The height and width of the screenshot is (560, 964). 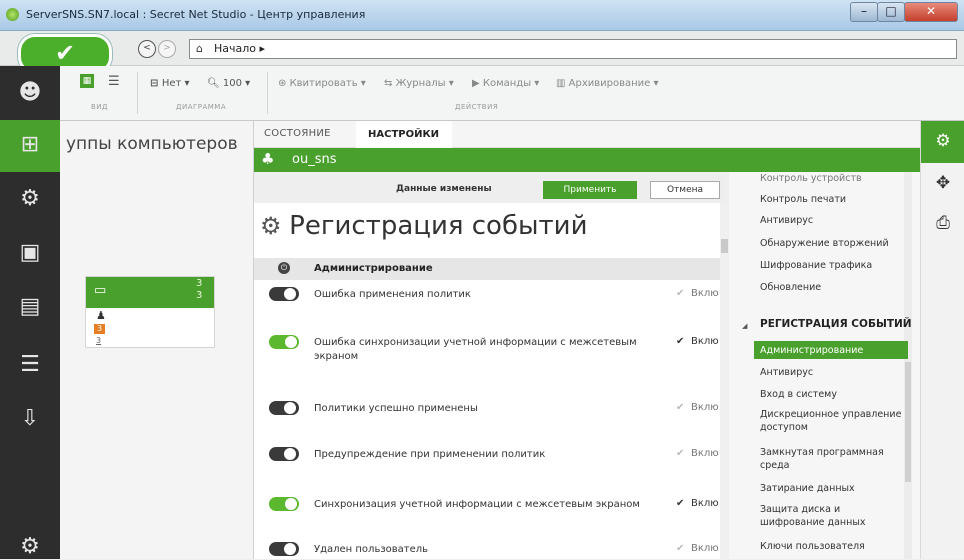 What do you see at coordinates (30, 93) in the screenshot?
I see `user-icon: ☻` at bounding box center [30, 93].